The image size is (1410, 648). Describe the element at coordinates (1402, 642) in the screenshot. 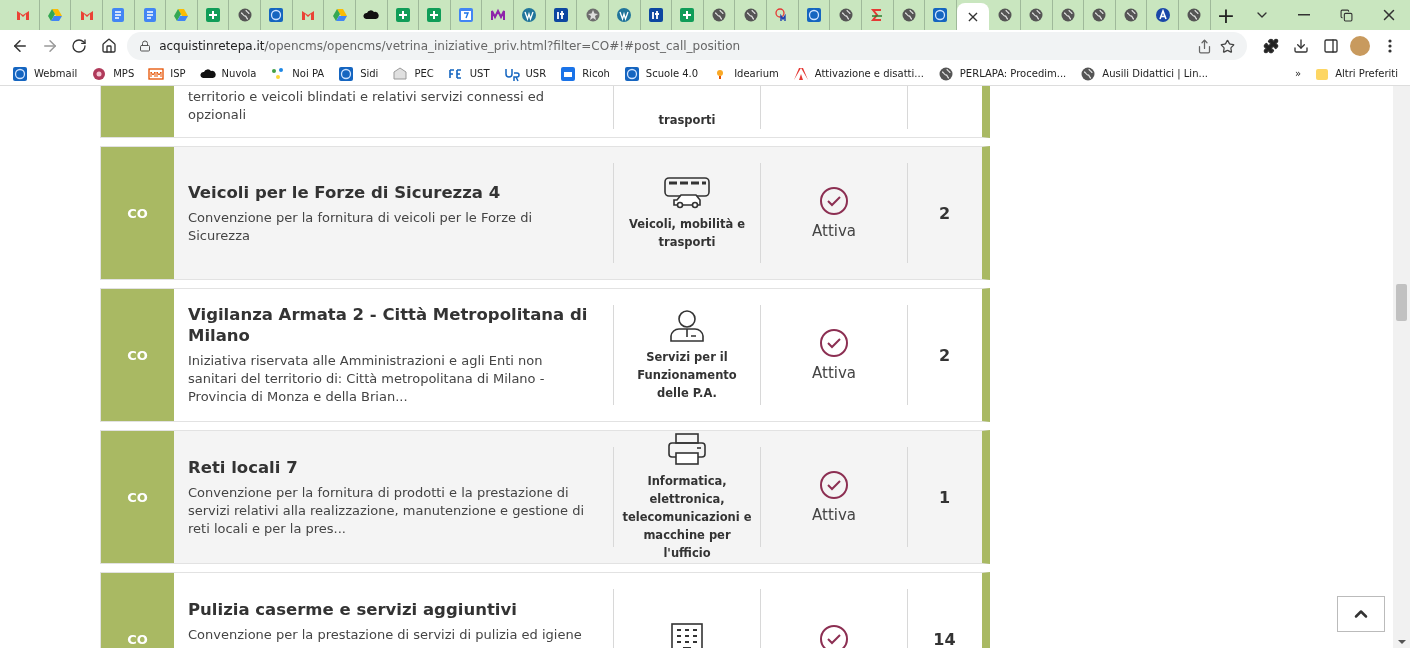

I see `scroll-down-arrow-icon` at that location.